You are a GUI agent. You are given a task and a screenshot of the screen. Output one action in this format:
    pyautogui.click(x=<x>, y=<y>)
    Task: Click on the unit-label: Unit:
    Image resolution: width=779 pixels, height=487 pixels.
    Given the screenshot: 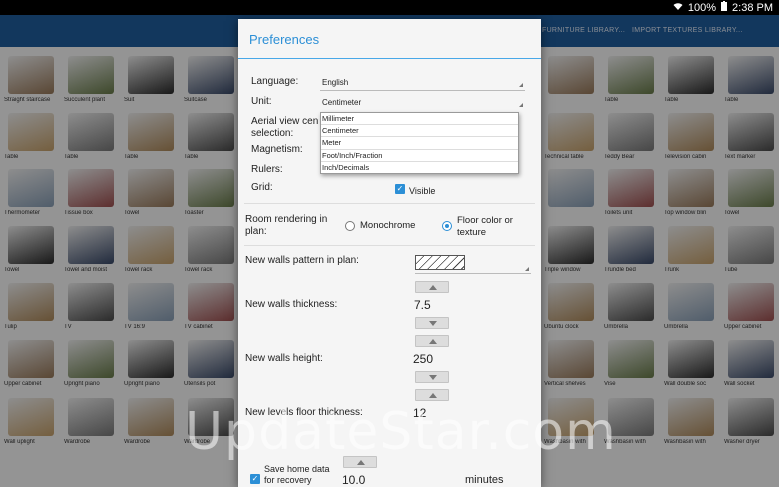 What is the action you would take?
    pyautogui.click(x=261, y=101)
    